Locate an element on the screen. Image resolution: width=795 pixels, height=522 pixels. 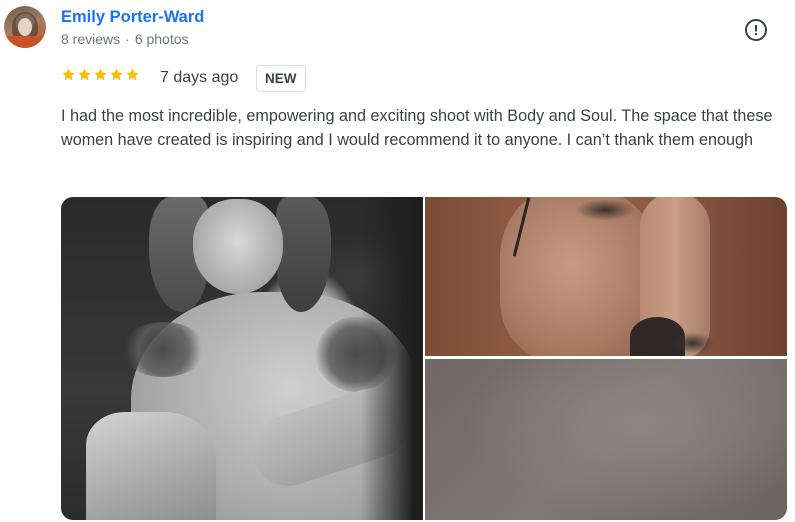
report-icon is located at coordinates (756, 30).